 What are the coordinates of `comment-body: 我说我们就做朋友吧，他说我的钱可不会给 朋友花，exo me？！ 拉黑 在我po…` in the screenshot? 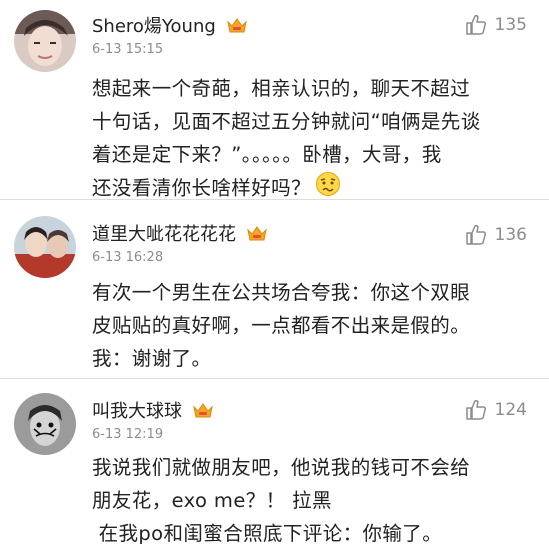 It's located at (314, 500).